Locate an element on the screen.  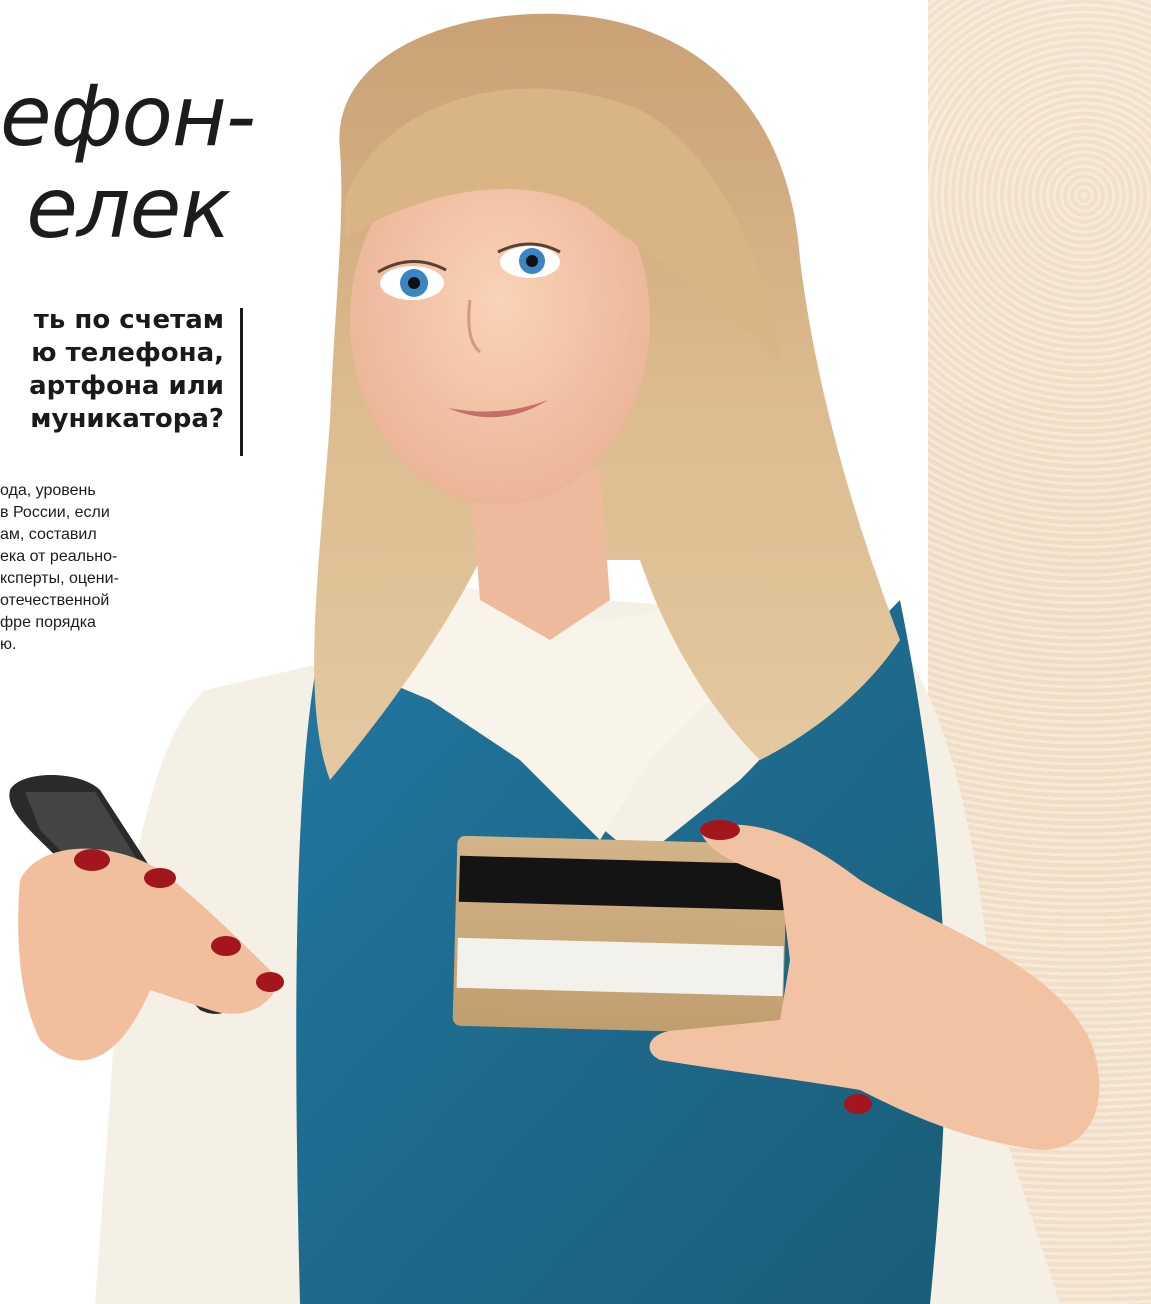
credit-card is located at coordinates (620, 935).